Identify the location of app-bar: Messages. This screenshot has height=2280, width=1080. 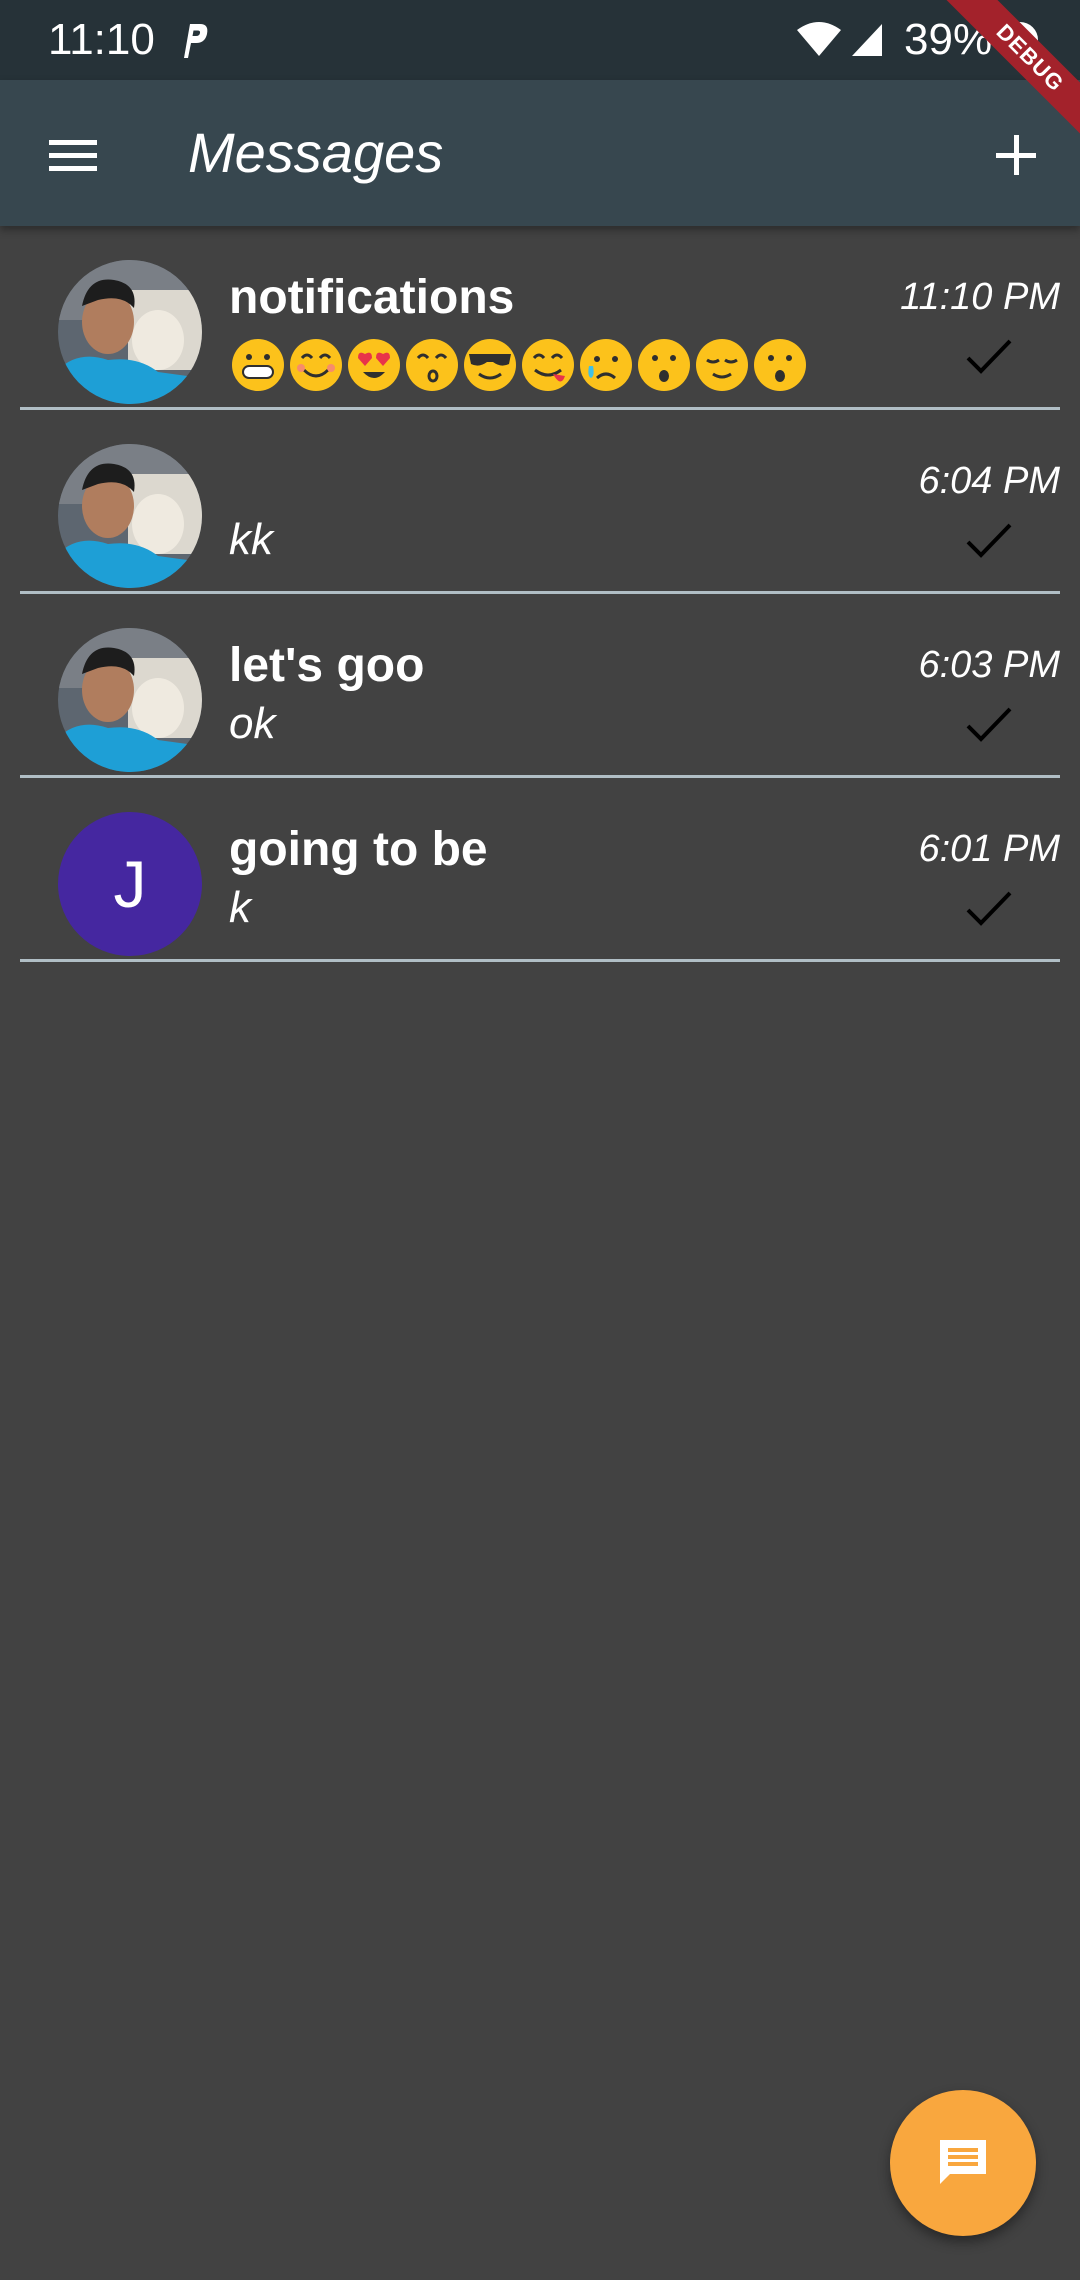
(540, 153).